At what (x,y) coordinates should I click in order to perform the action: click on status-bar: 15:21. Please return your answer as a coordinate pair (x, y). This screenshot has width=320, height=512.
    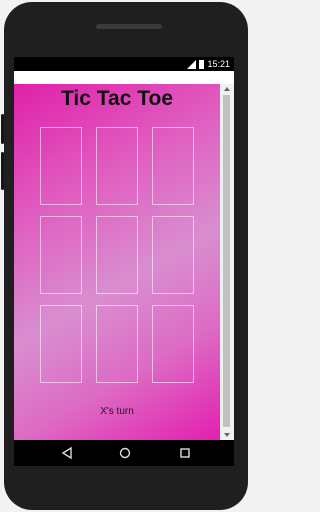
    Looking at the image, I should click on (124, 64).